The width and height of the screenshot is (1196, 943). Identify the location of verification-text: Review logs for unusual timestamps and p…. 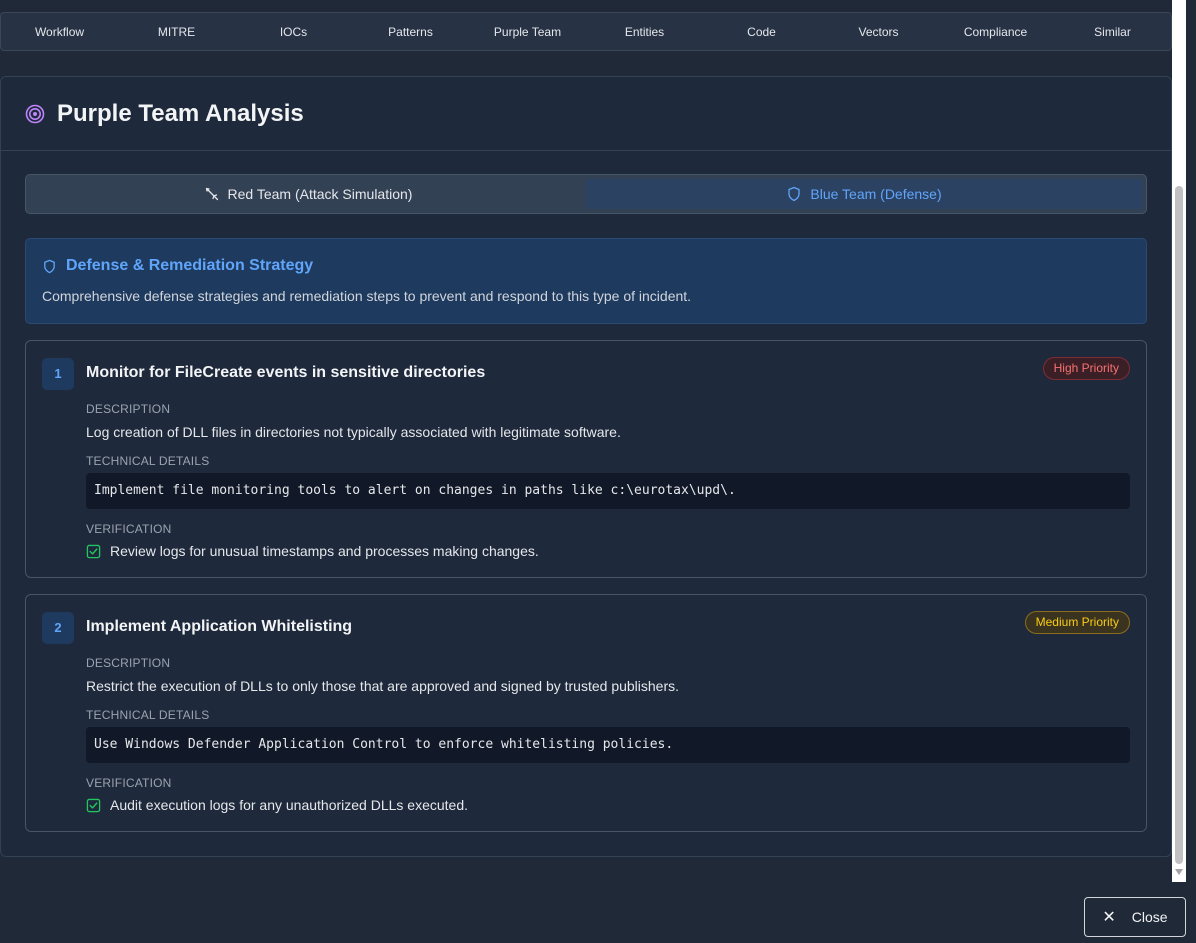
(324, 551).